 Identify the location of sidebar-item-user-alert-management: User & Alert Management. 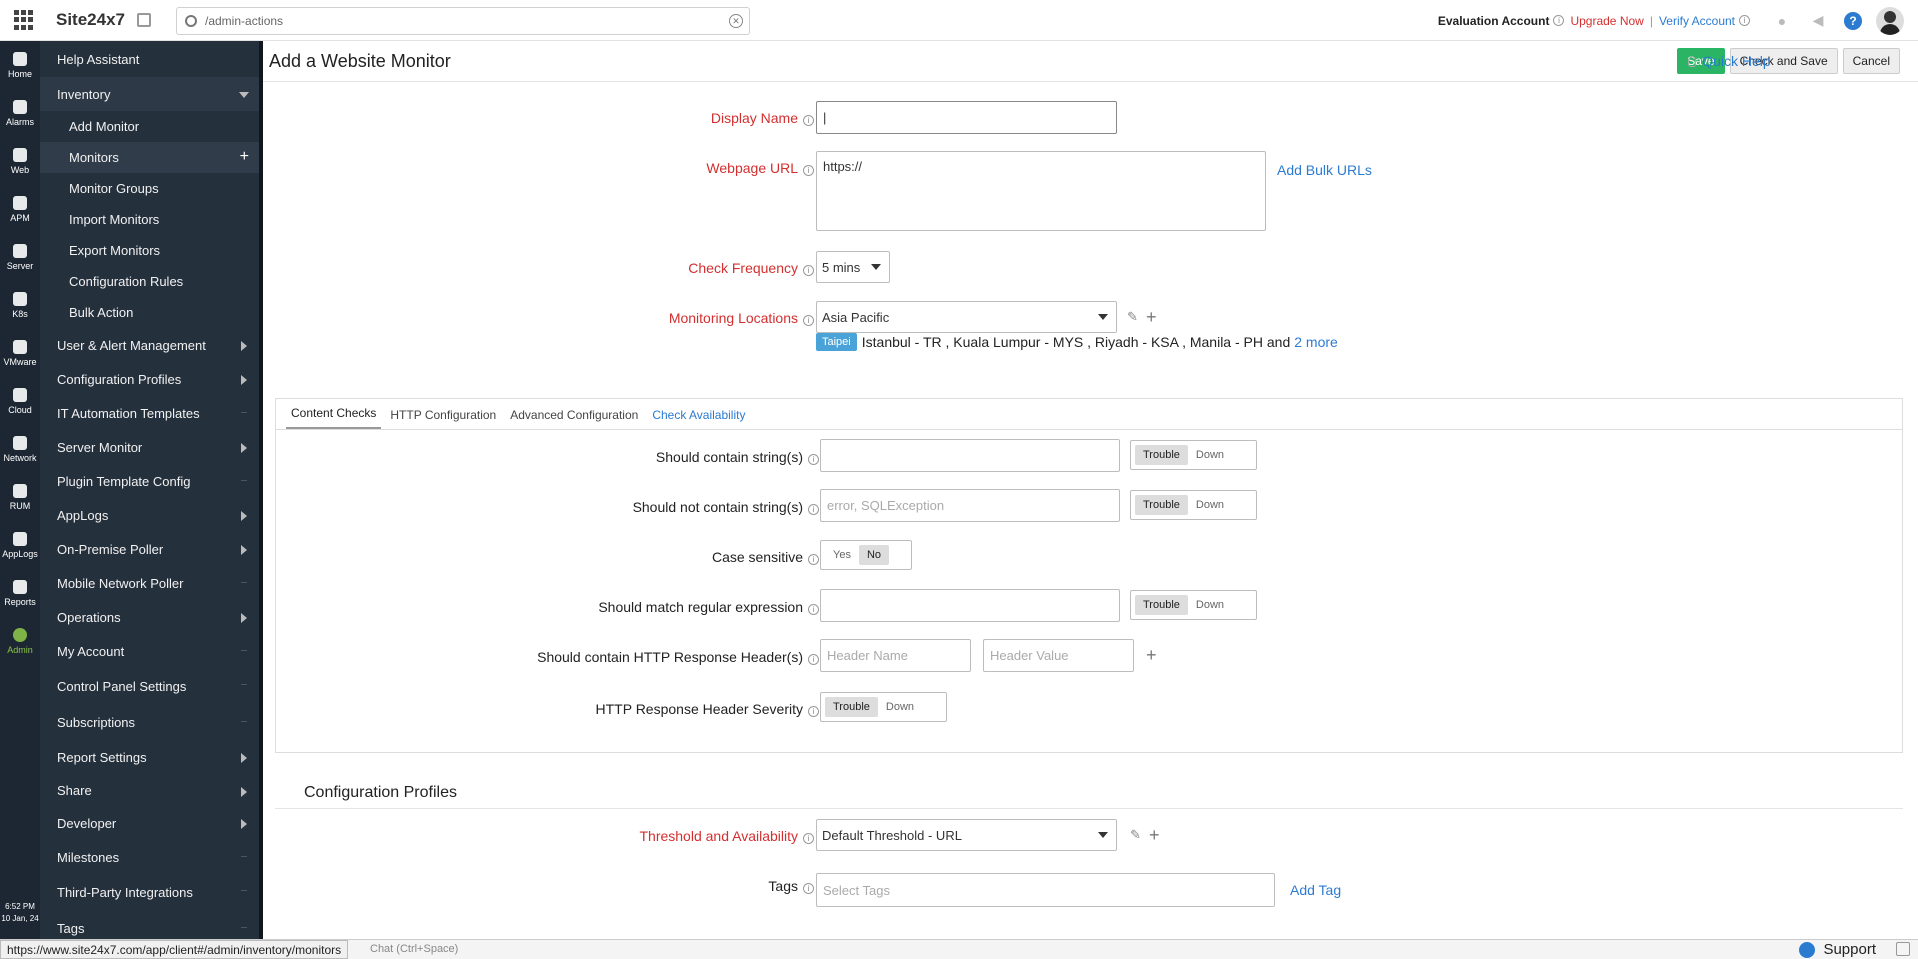
(149, 345).